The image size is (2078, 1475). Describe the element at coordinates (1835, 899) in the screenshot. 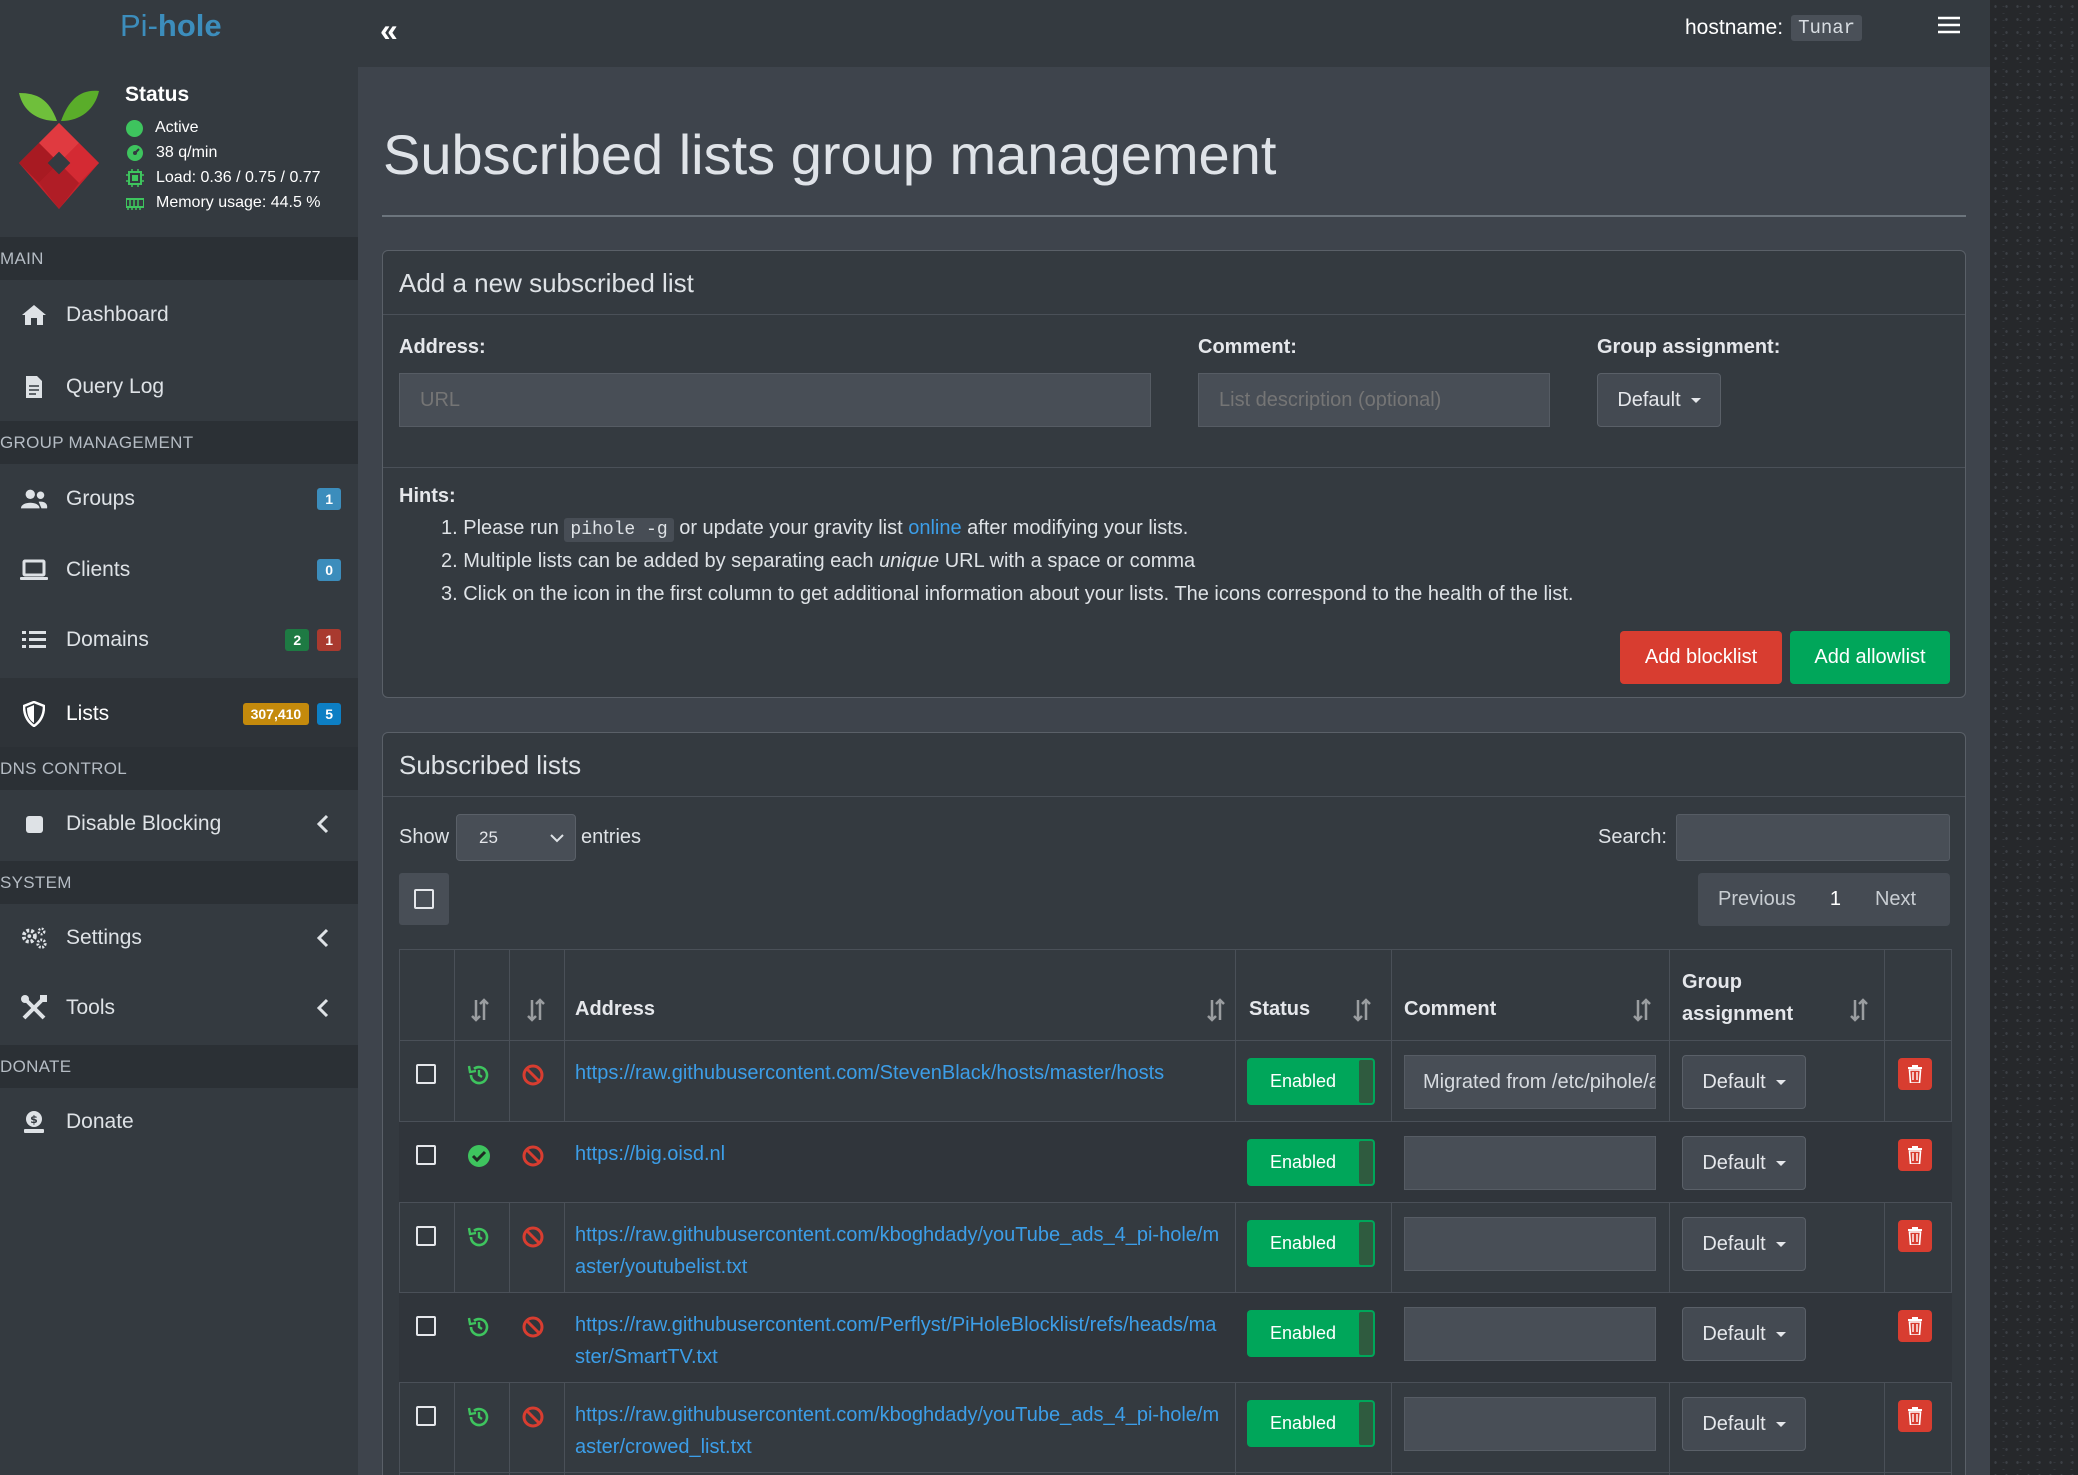

I see `pagination-page-1: 1` at that location.